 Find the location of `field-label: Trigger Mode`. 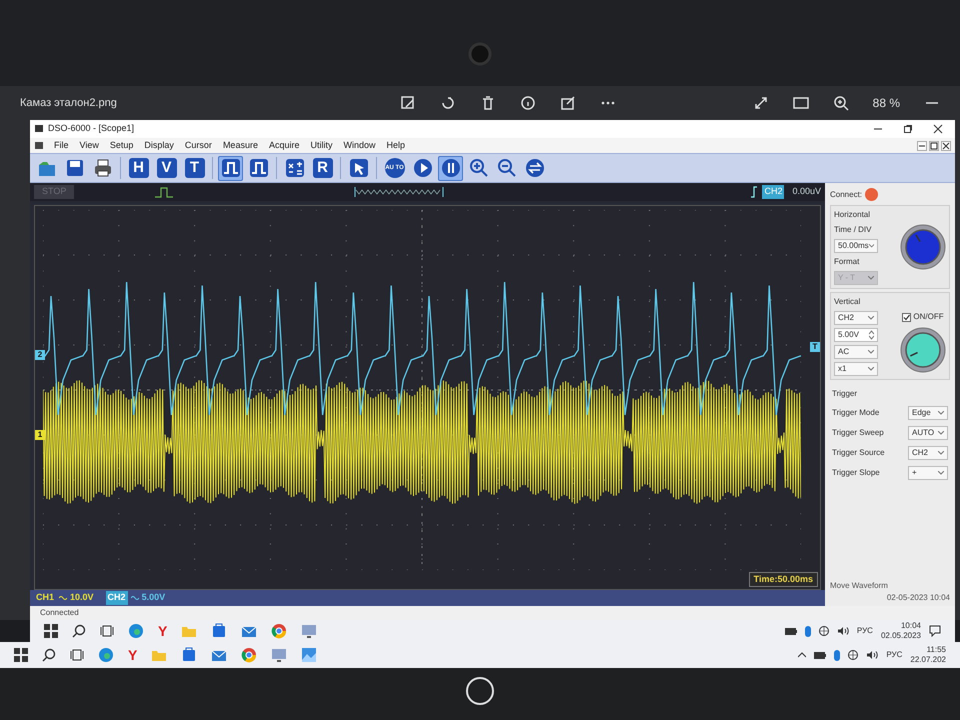

field-label: Trigger Mode is located at coordinates (856, 413).